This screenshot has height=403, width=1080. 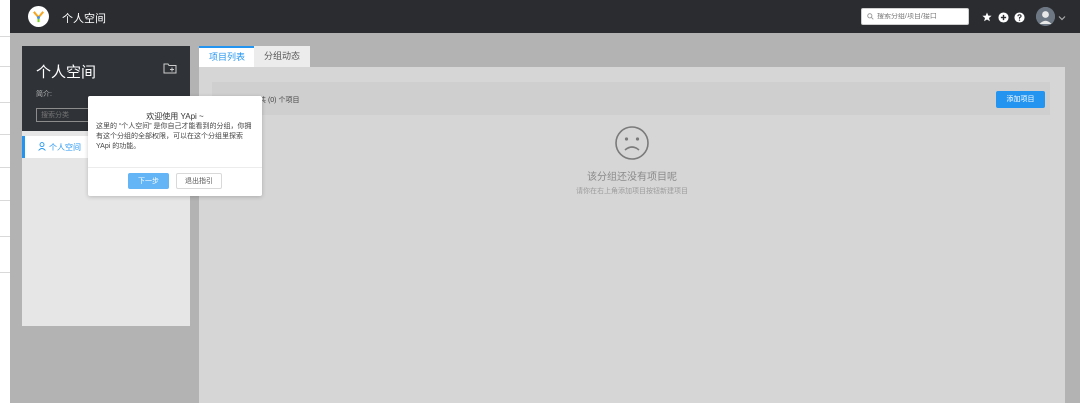 I want to click on user-icon, so click(x=42, y=146).